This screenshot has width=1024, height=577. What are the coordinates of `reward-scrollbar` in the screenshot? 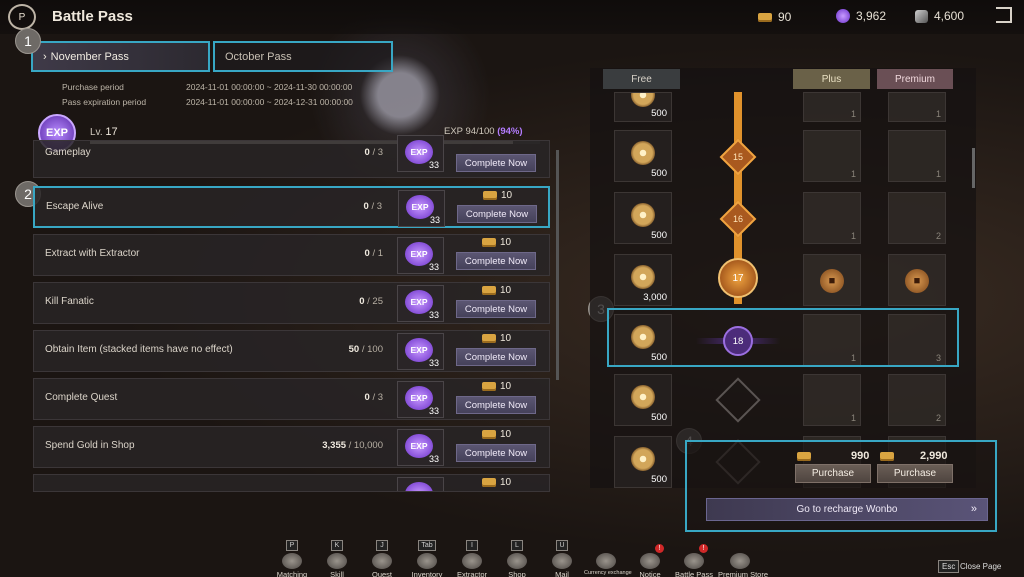 It's located at (973, 168).